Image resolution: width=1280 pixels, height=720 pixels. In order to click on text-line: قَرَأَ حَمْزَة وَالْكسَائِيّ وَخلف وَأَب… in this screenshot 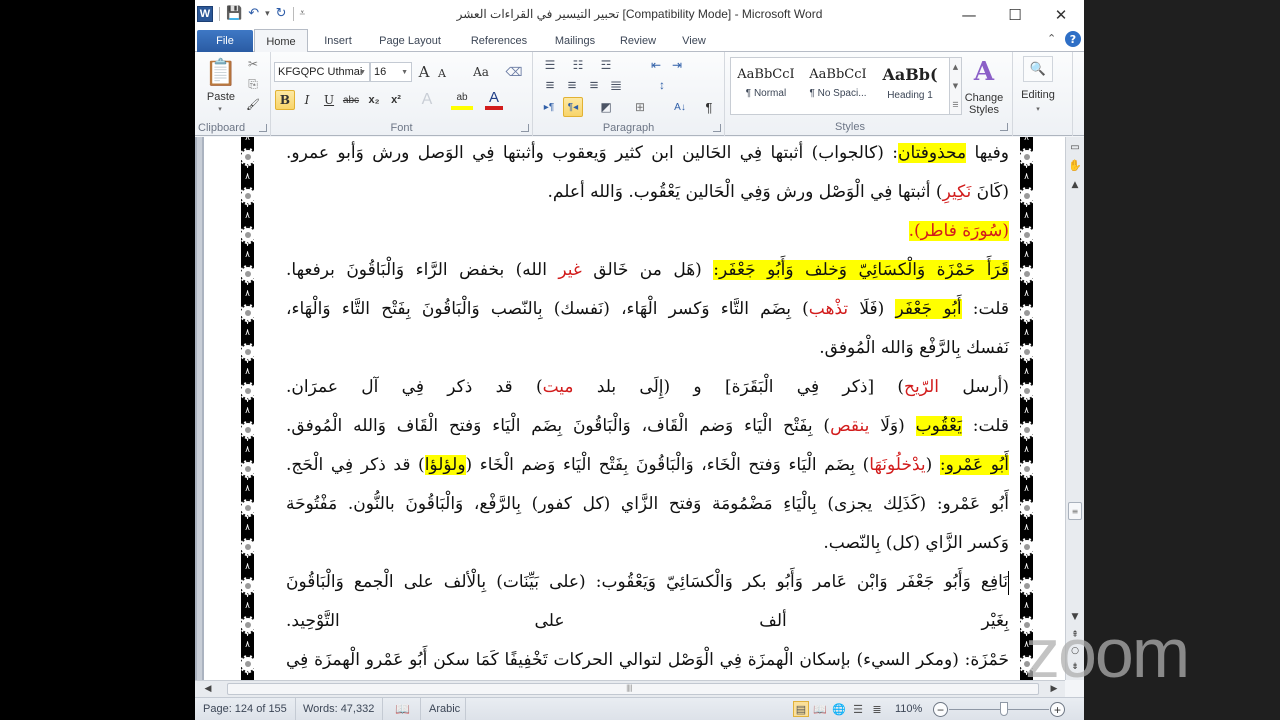, I will do `click(647, 270)`.